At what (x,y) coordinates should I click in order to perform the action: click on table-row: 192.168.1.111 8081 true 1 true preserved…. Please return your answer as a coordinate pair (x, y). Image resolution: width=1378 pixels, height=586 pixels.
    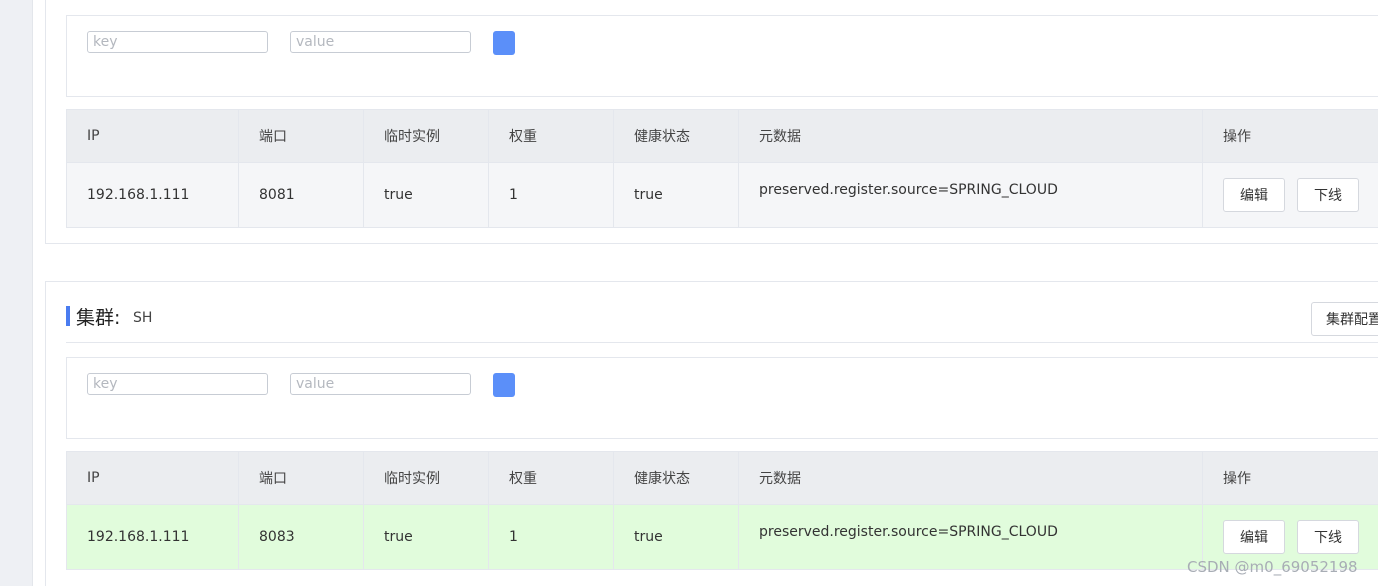
    Looking at the image, I should click on (722, 194).